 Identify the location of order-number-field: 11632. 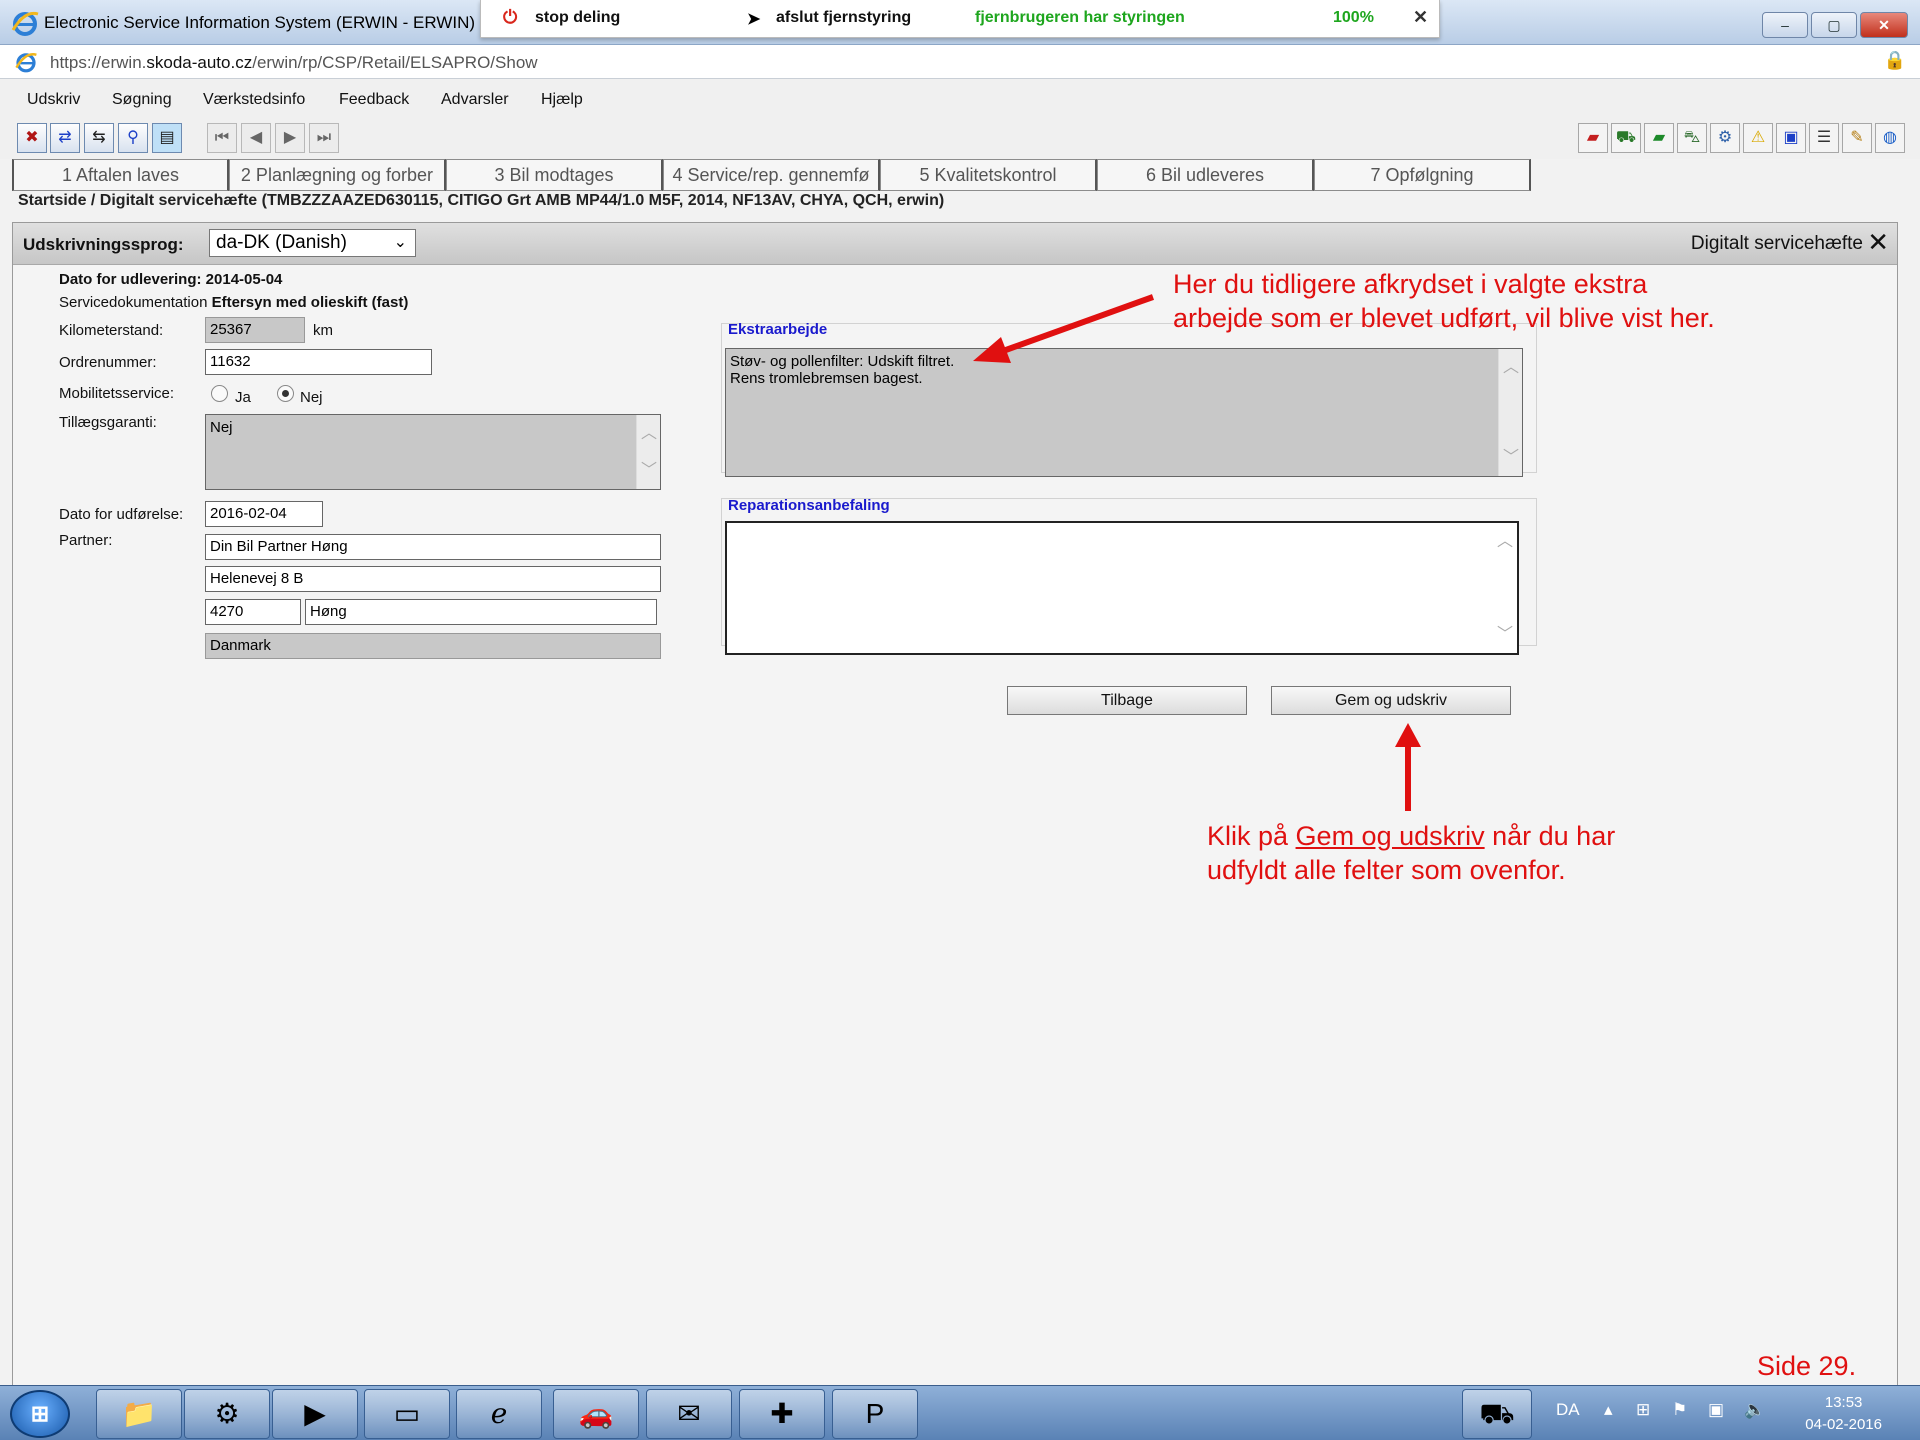
(318, 362).